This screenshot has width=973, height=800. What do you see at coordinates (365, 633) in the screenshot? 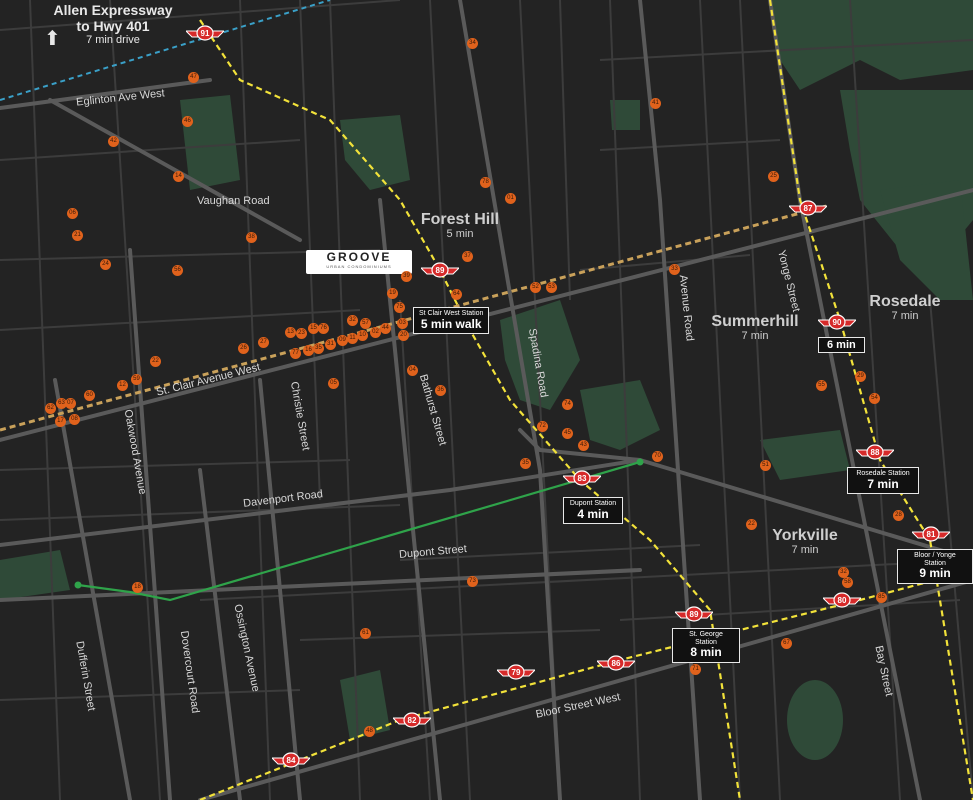
I see `poi-marker: 61` at bounding box center [365, 633].